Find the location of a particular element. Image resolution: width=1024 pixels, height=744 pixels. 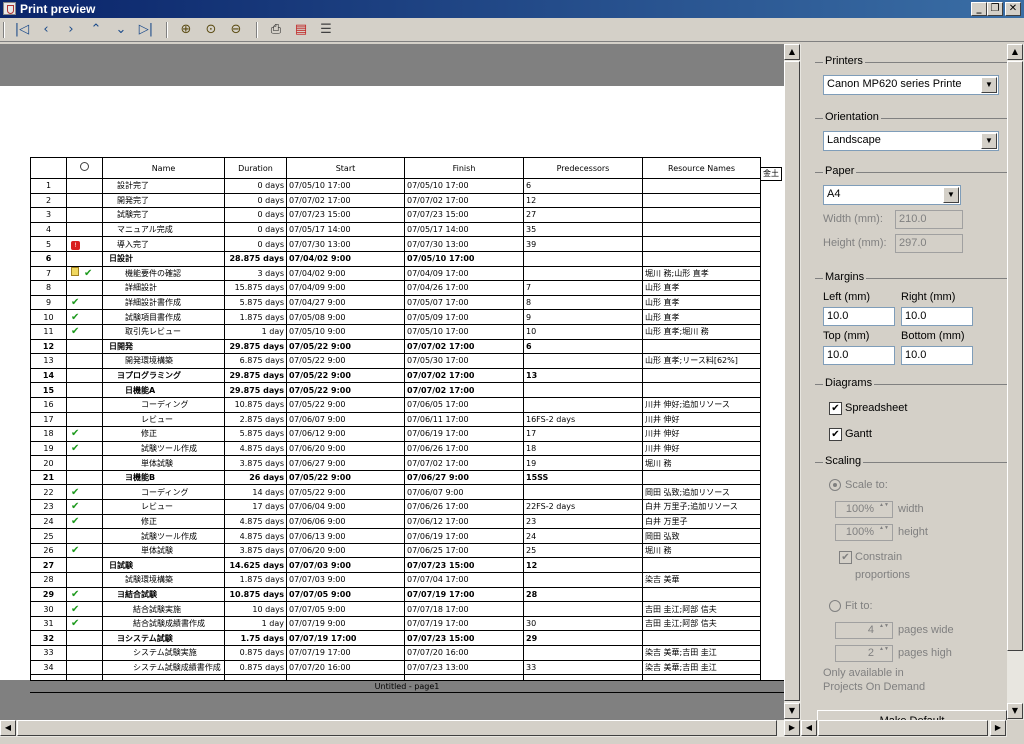

next-icon: › is located at coordinates (71, 30).